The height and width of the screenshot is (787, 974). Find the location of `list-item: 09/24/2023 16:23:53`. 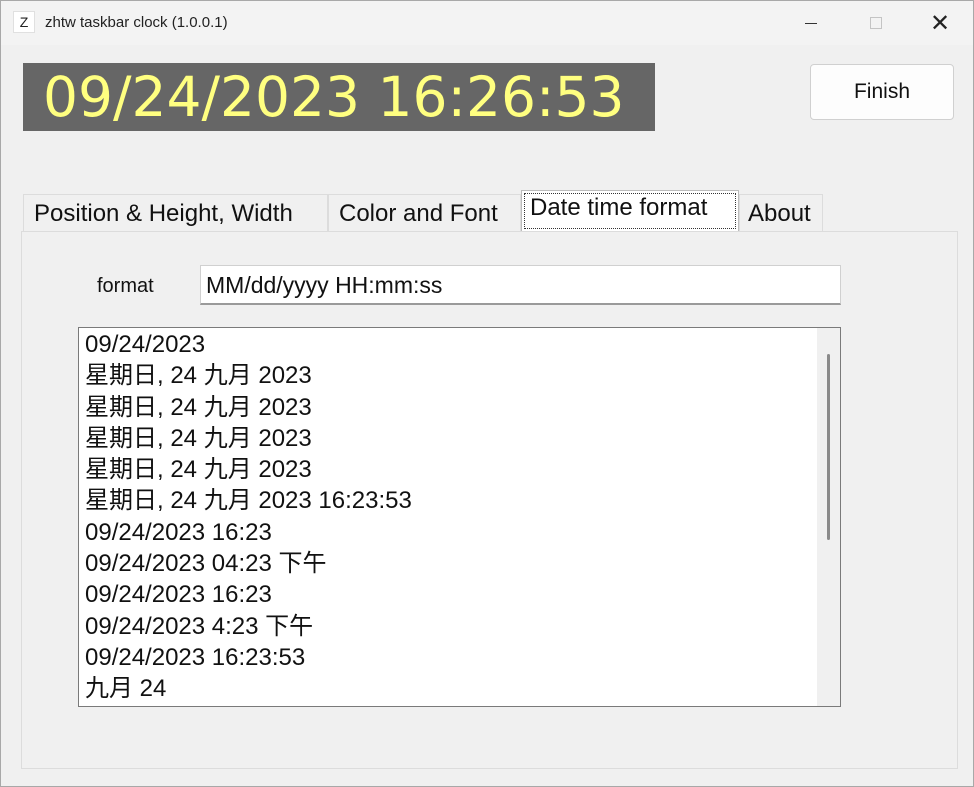

list-item: 09/24/2023 16:23:53 is located at coordinates (459, 656).